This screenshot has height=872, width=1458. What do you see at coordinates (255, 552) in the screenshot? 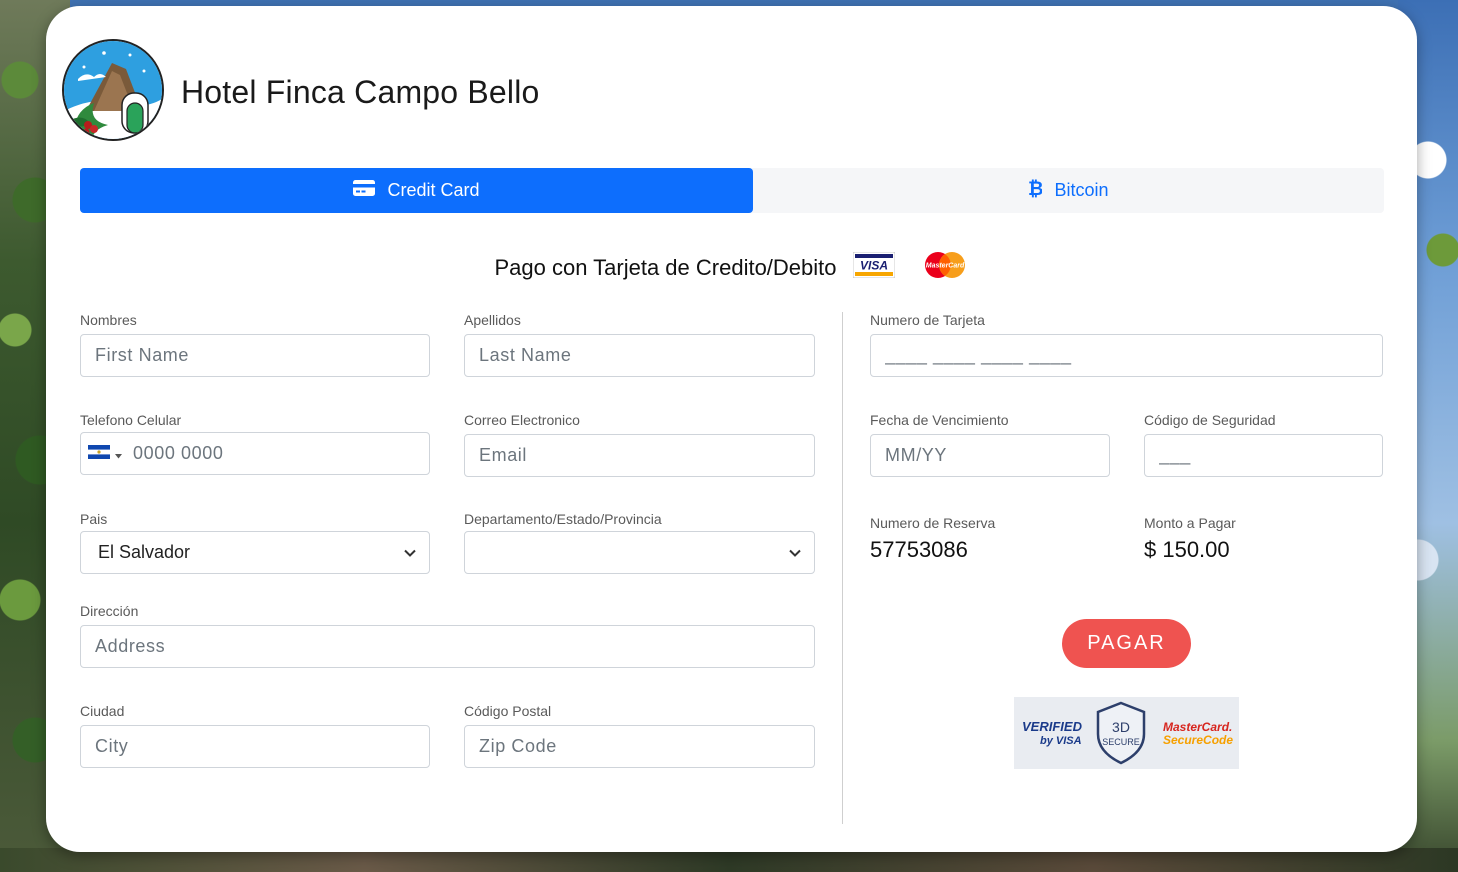
I see `country-select: El Salvador` at bounding box center [255, 552].